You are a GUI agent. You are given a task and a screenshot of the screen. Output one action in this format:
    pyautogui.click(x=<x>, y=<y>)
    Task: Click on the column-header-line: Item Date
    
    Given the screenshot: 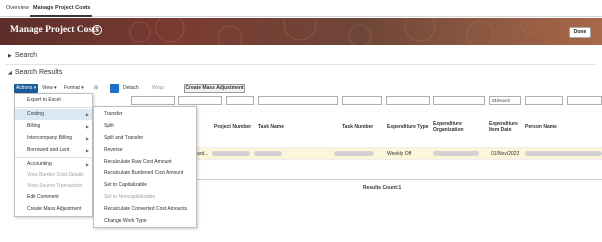 What is the action you would take?
    pyautogui.click(x=500, y=130)
    